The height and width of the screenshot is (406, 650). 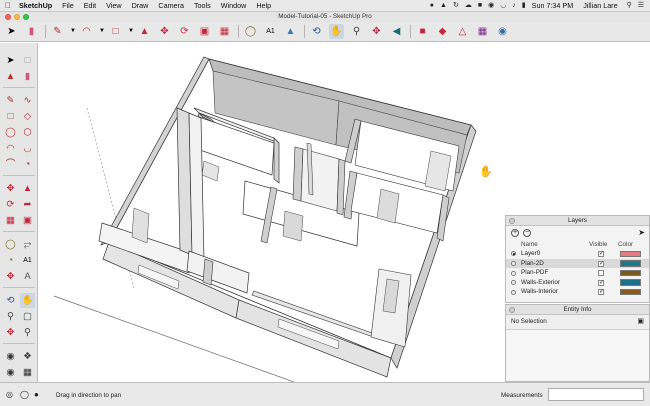 What do you see at coordinates (598, 245) in the screenshot?
I see `column-visible: Visible` at bounding box center [598, 245].